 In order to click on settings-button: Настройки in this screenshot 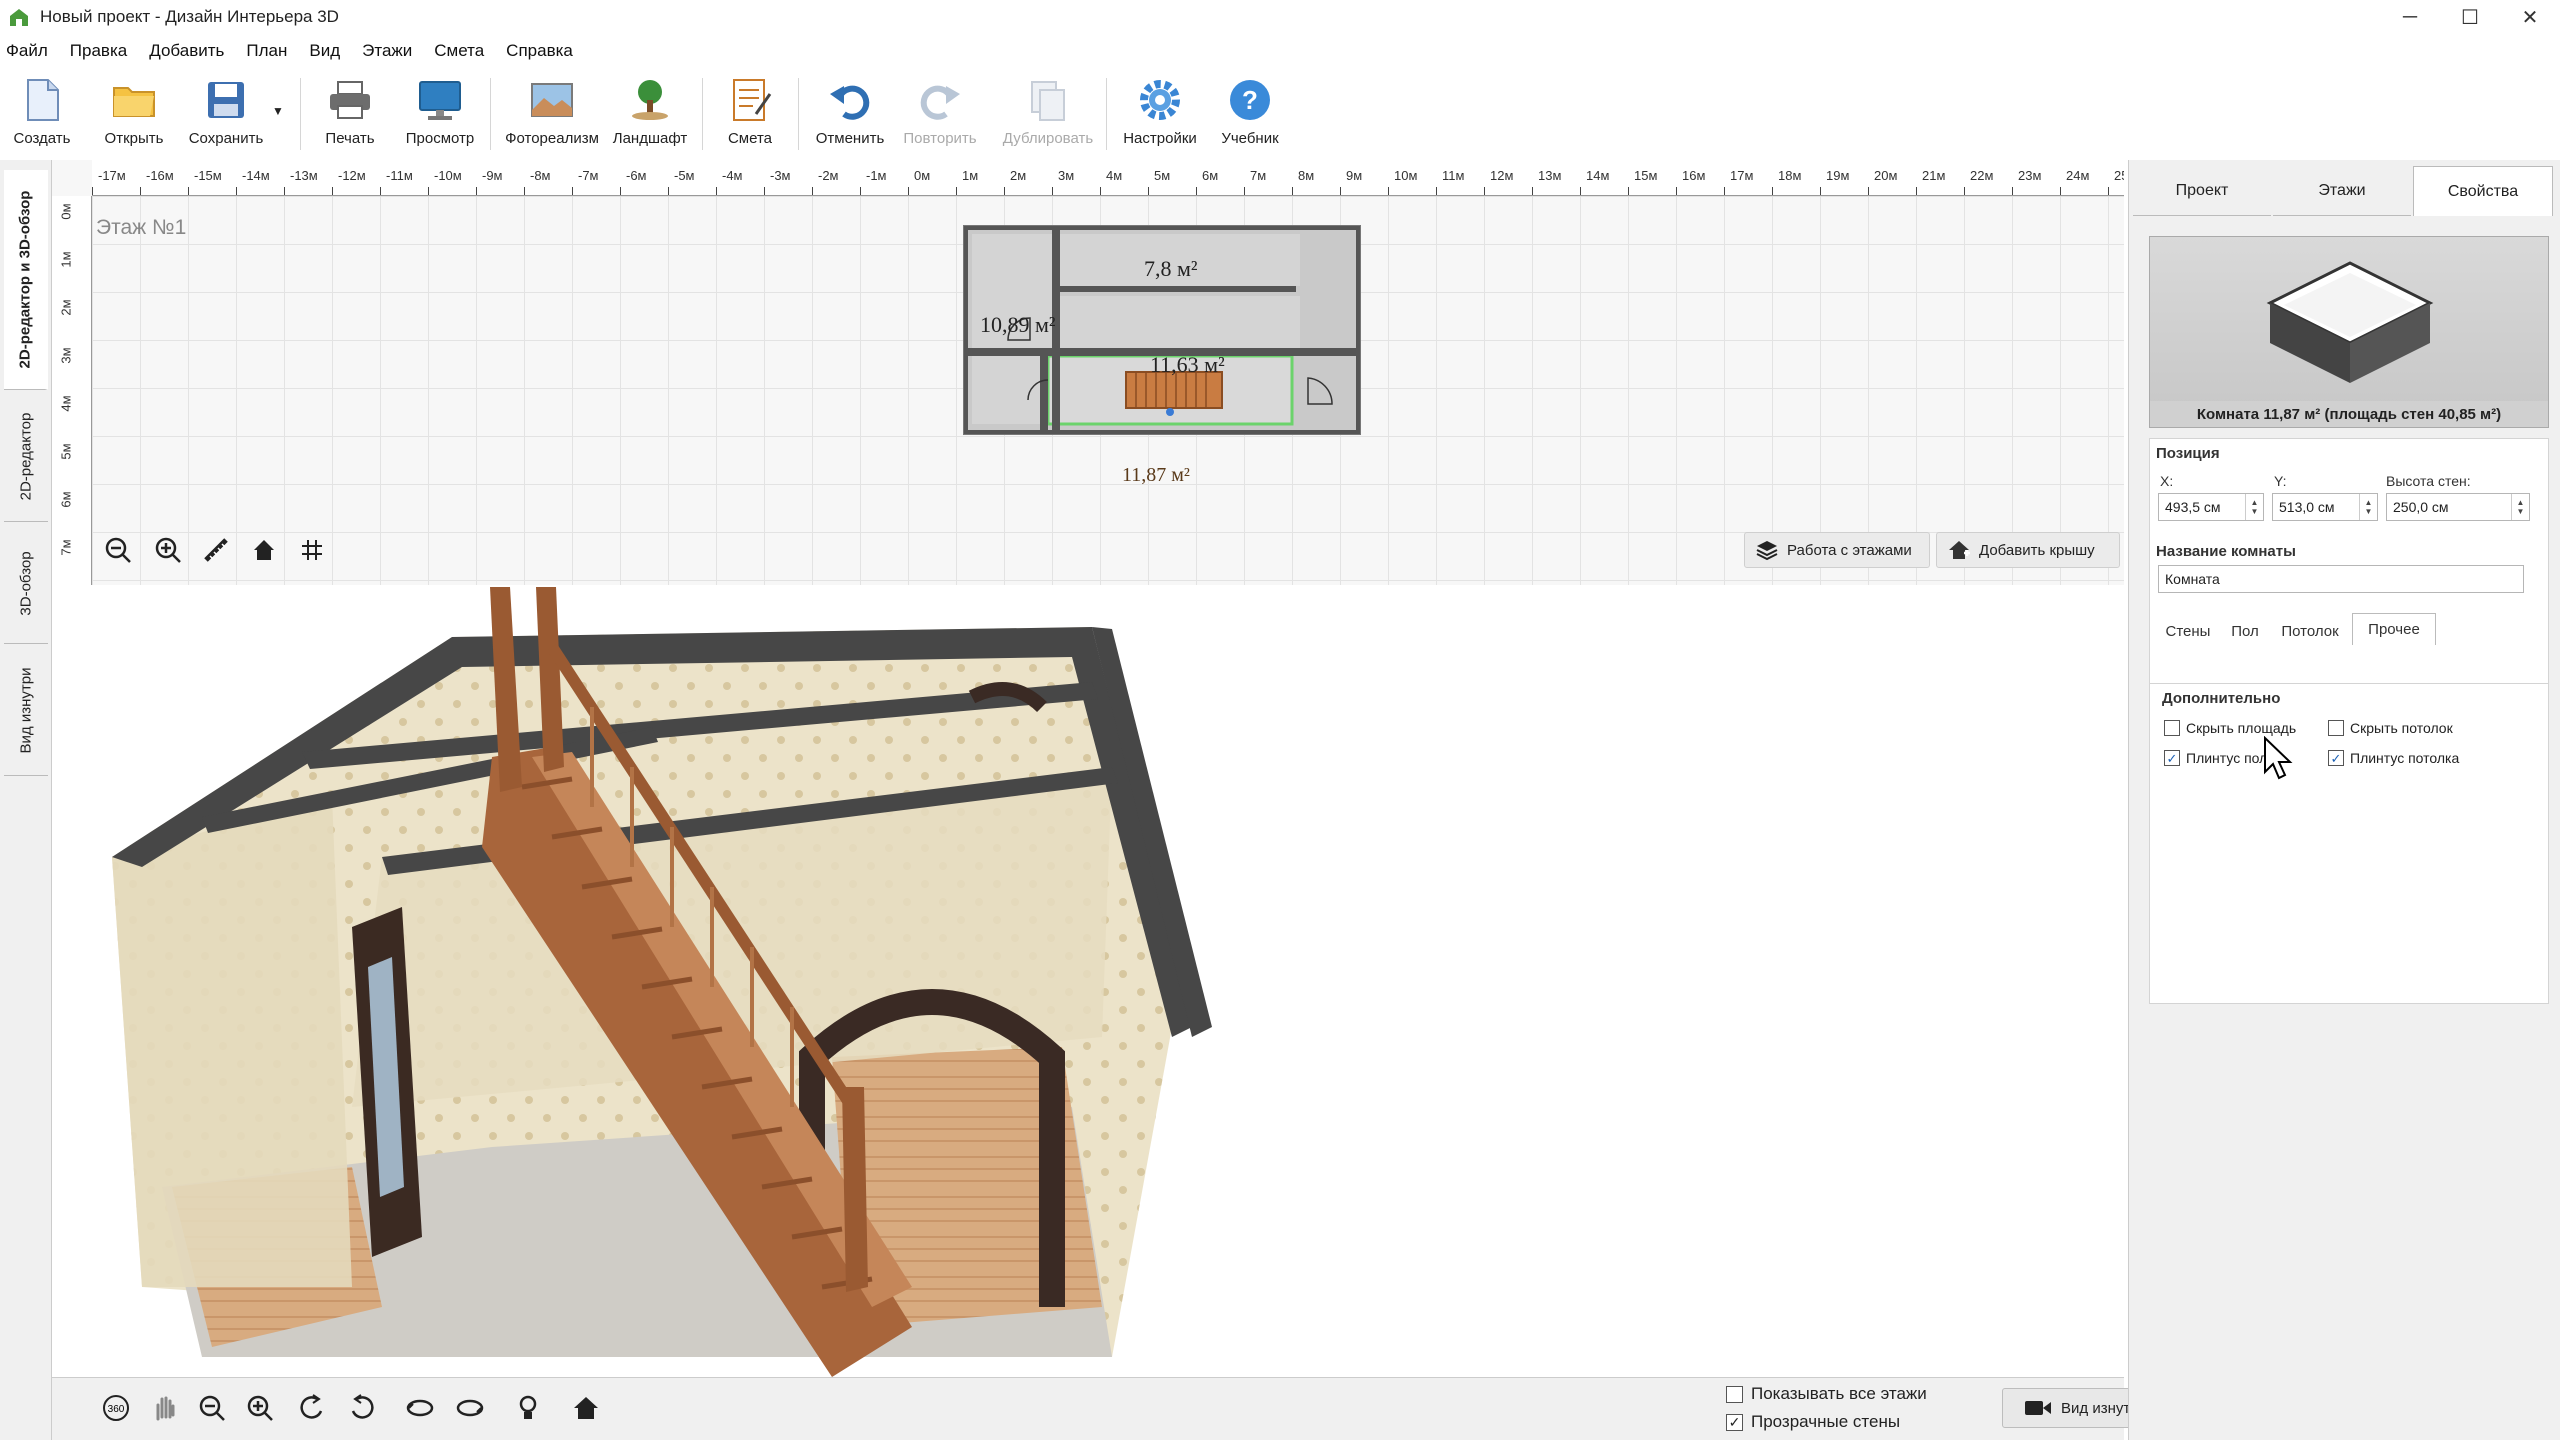, I will do `click(1160, 114)`.